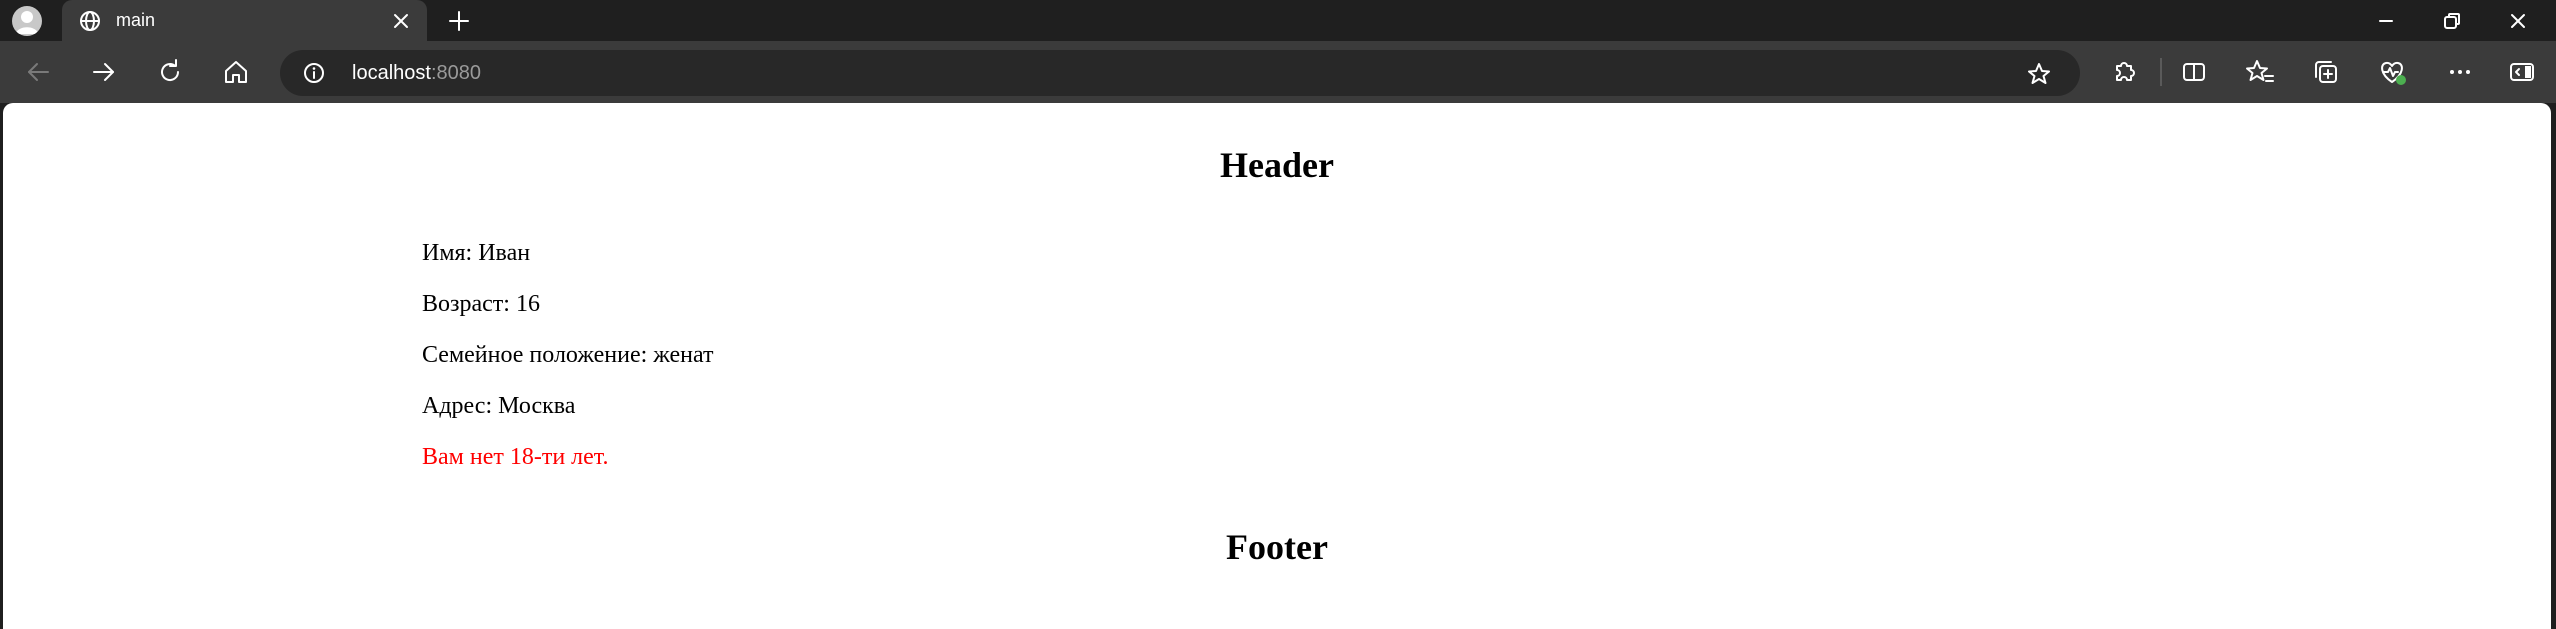 The width and height of the screenshot is (2556, 629). Describe the element at coordinates (2522, 72) in the screenshot. I see `sidebar-icon` at that location.